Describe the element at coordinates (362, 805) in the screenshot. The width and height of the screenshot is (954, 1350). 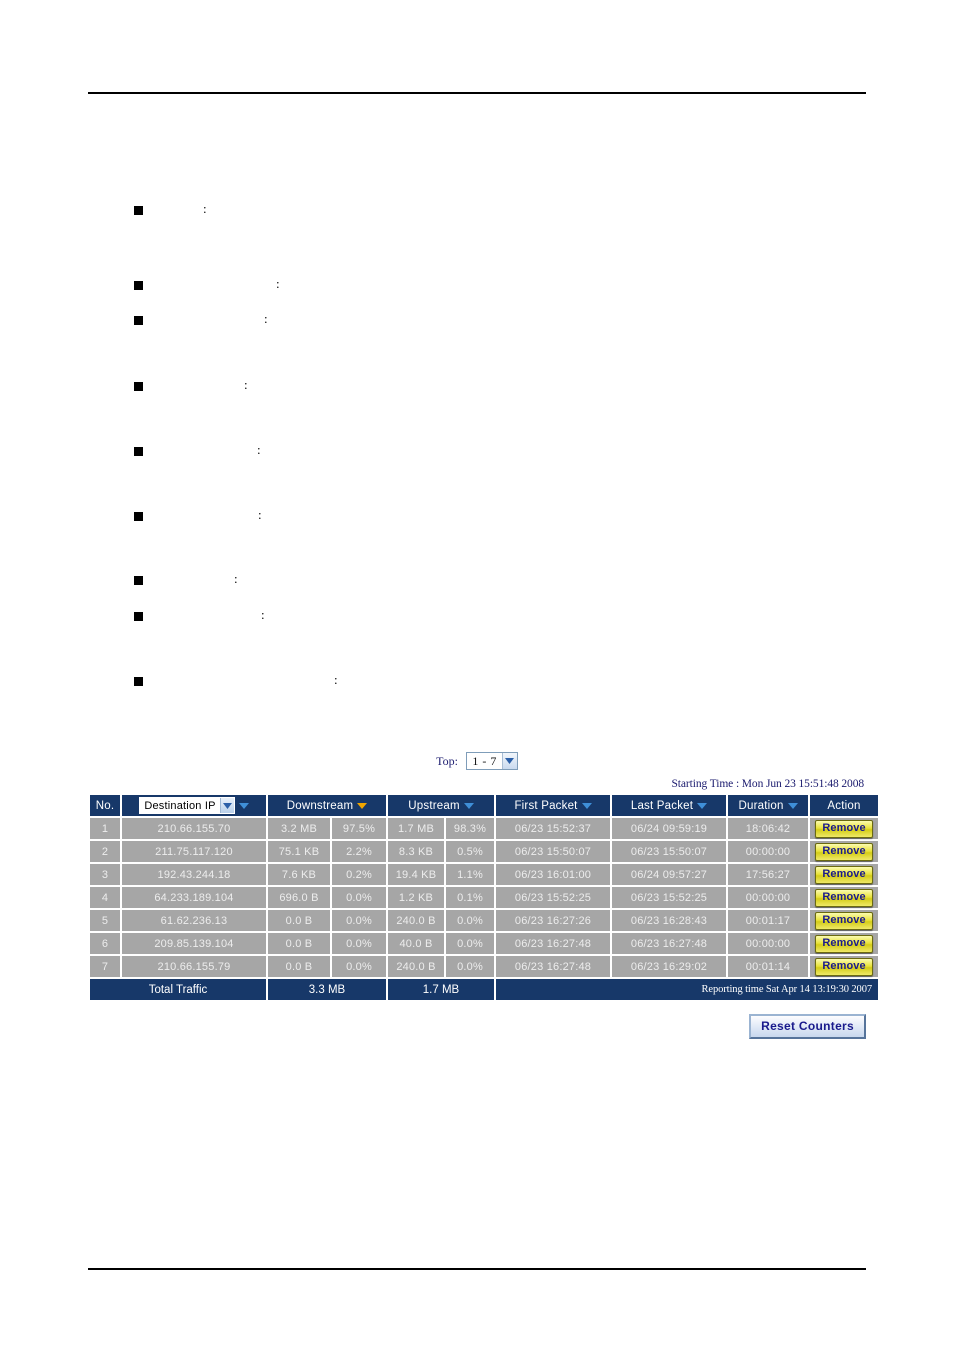
I see `sort-icon-downstream` at that location.